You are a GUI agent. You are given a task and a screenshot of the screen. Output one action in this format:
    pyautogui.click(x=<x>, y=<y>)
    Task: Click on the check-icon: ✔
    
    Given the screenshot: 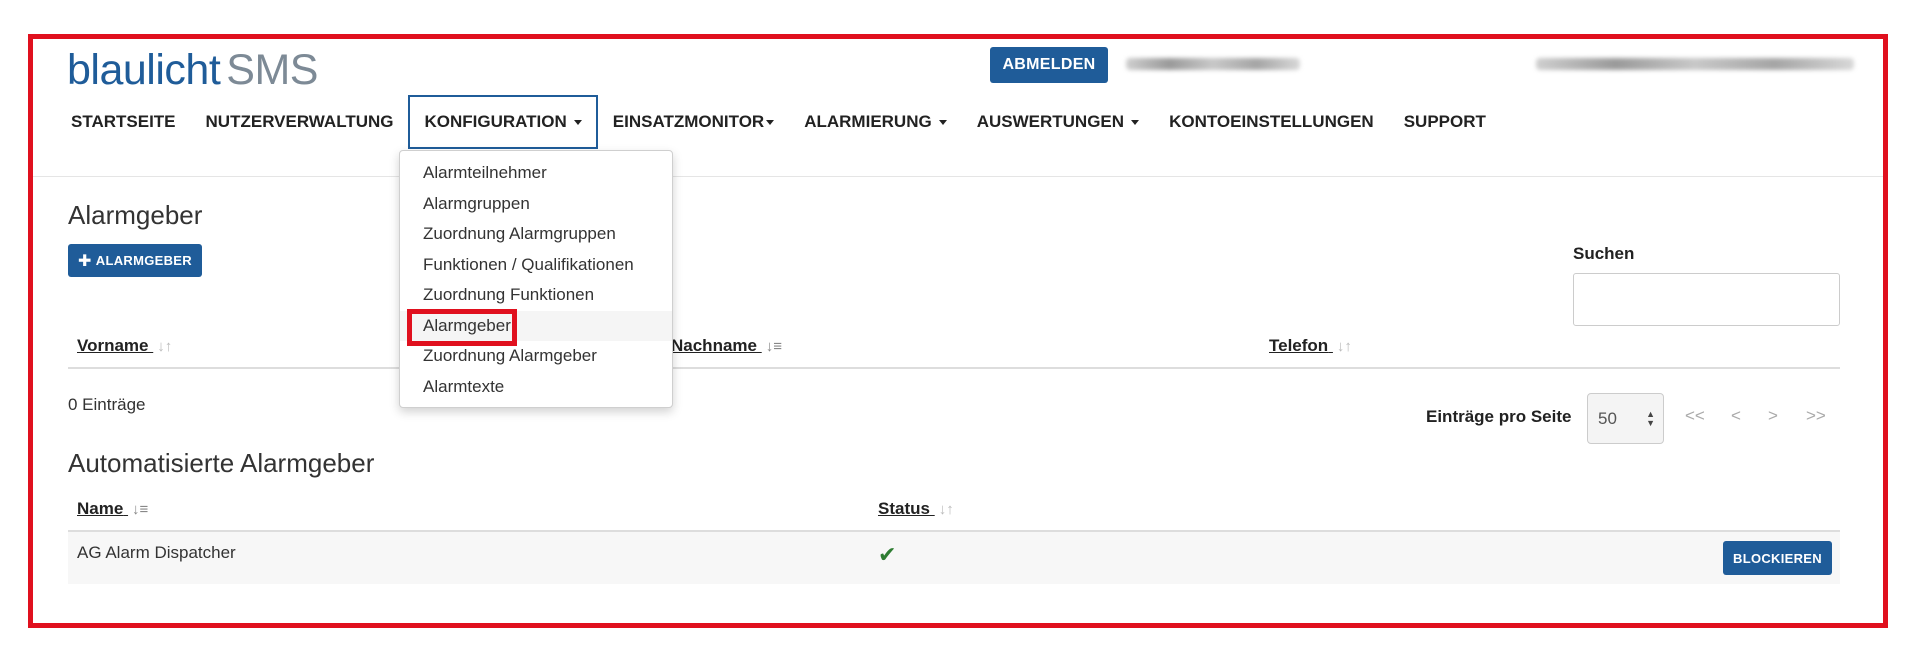 What is the action you would take?
    pyautogui.click(x=887, y=554)
    